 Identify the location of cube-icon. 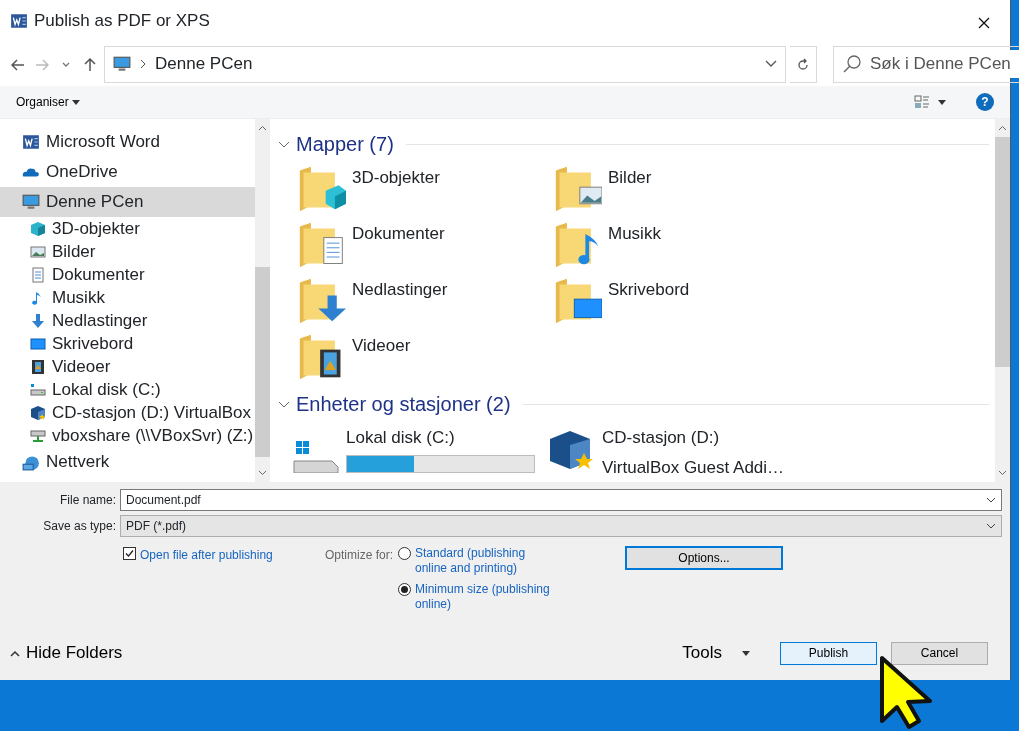
(38, 228).